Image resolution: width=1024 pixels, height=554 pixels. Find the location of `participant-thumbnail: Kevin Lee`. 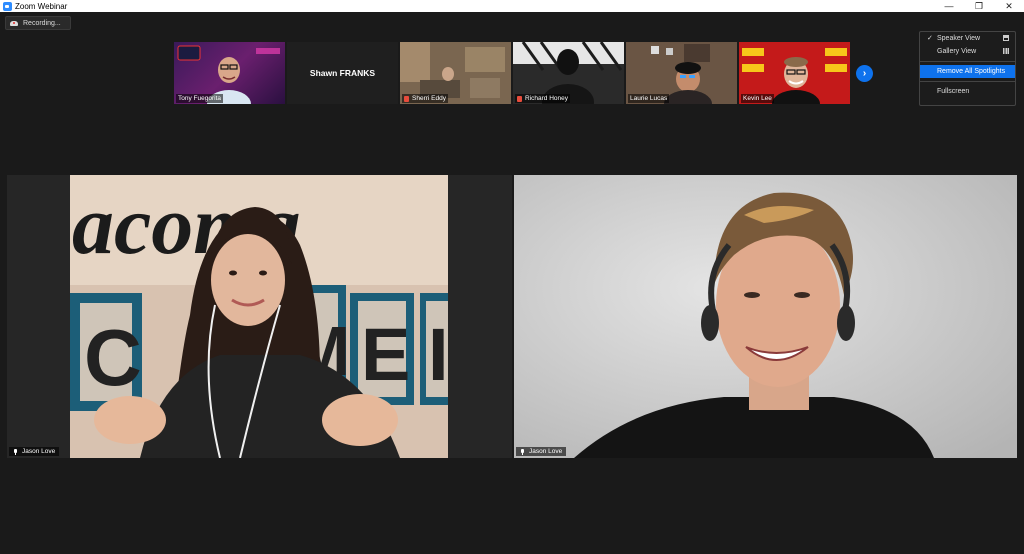

participant-thumbnail: Kevin Lee is located at coordinates (794, 73).